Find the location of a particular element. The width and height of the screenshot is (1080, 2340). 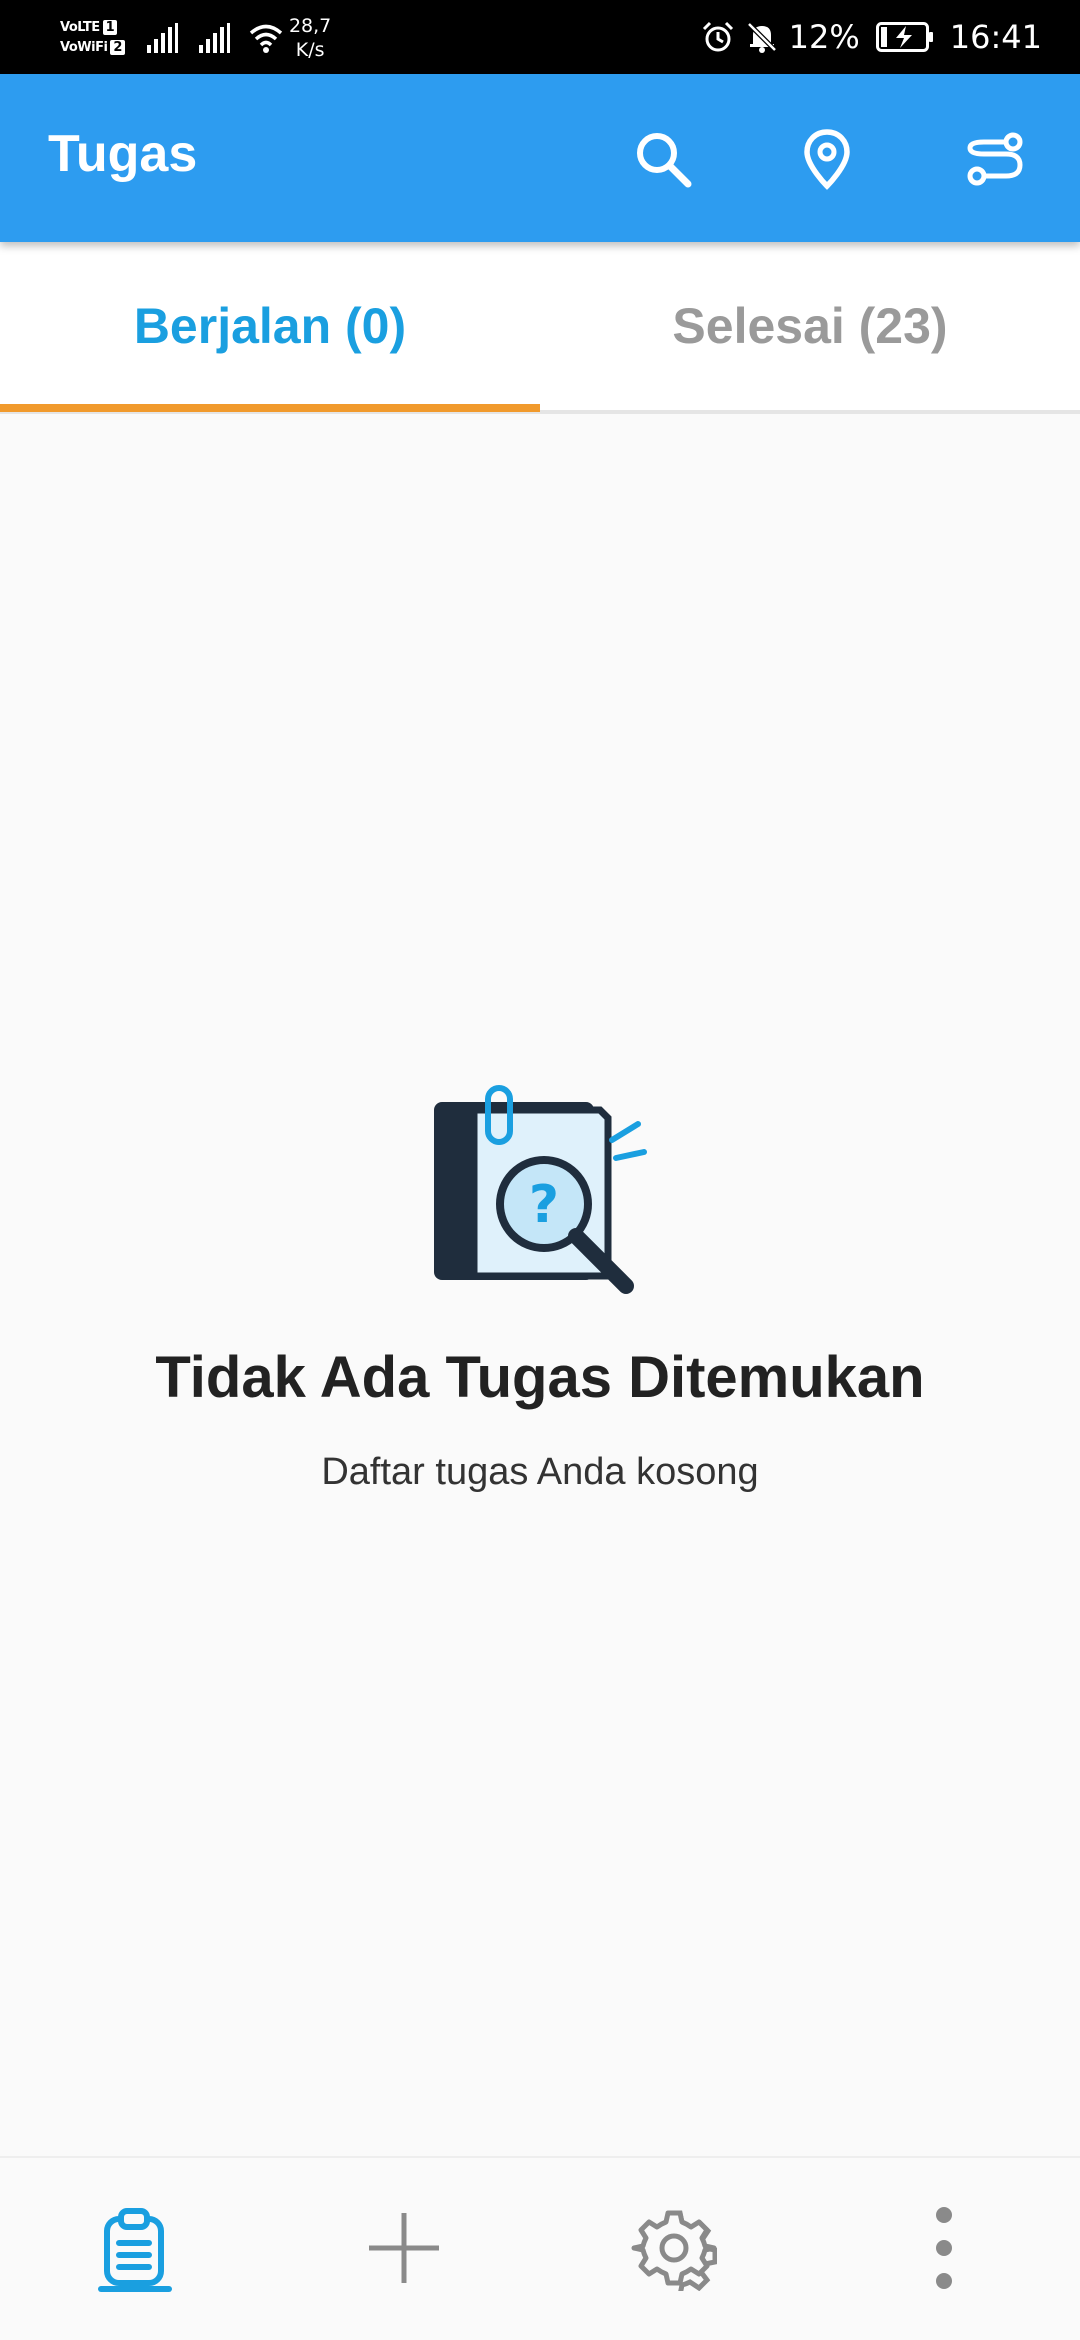

sim-indicators: VoLTE 1 VoWiFi 2 is located at coordinates (92, 38).